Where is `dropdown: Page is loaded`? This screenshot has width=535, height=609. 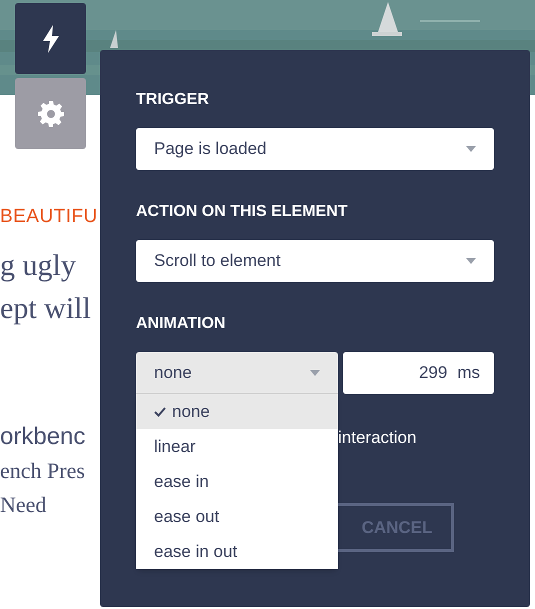 dropdown: Page is loaded is located at coordinates (315, 149).